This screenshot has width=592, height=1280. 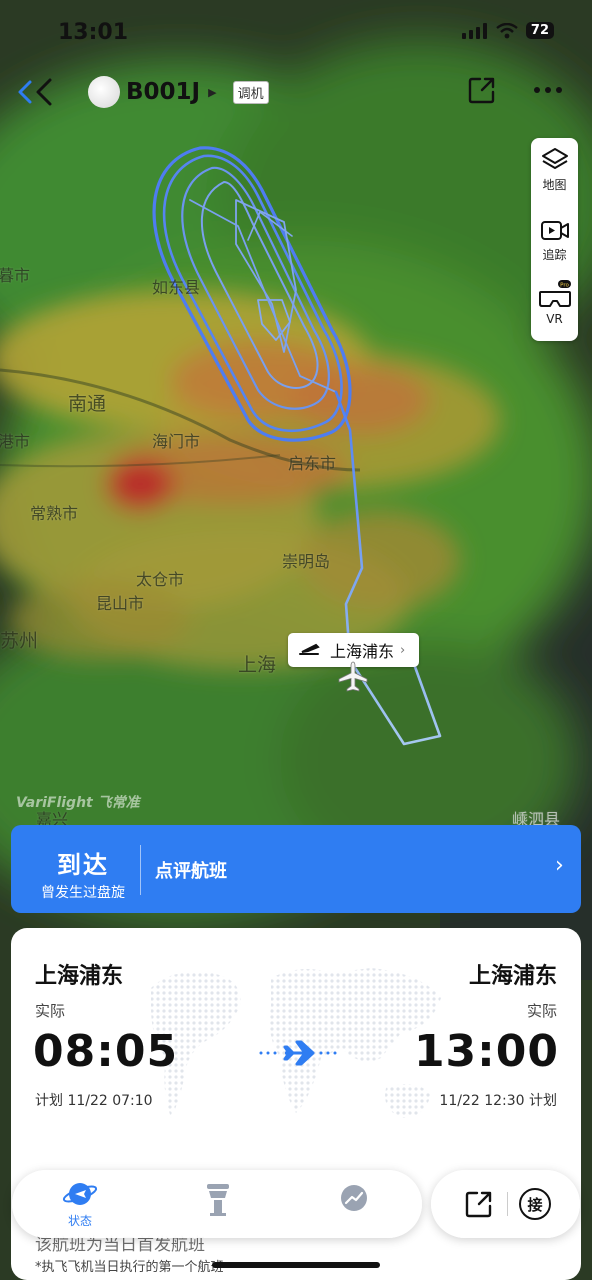 I want to click on nav-bar: B001J ▶ 调机, so click(x=296, y=92).